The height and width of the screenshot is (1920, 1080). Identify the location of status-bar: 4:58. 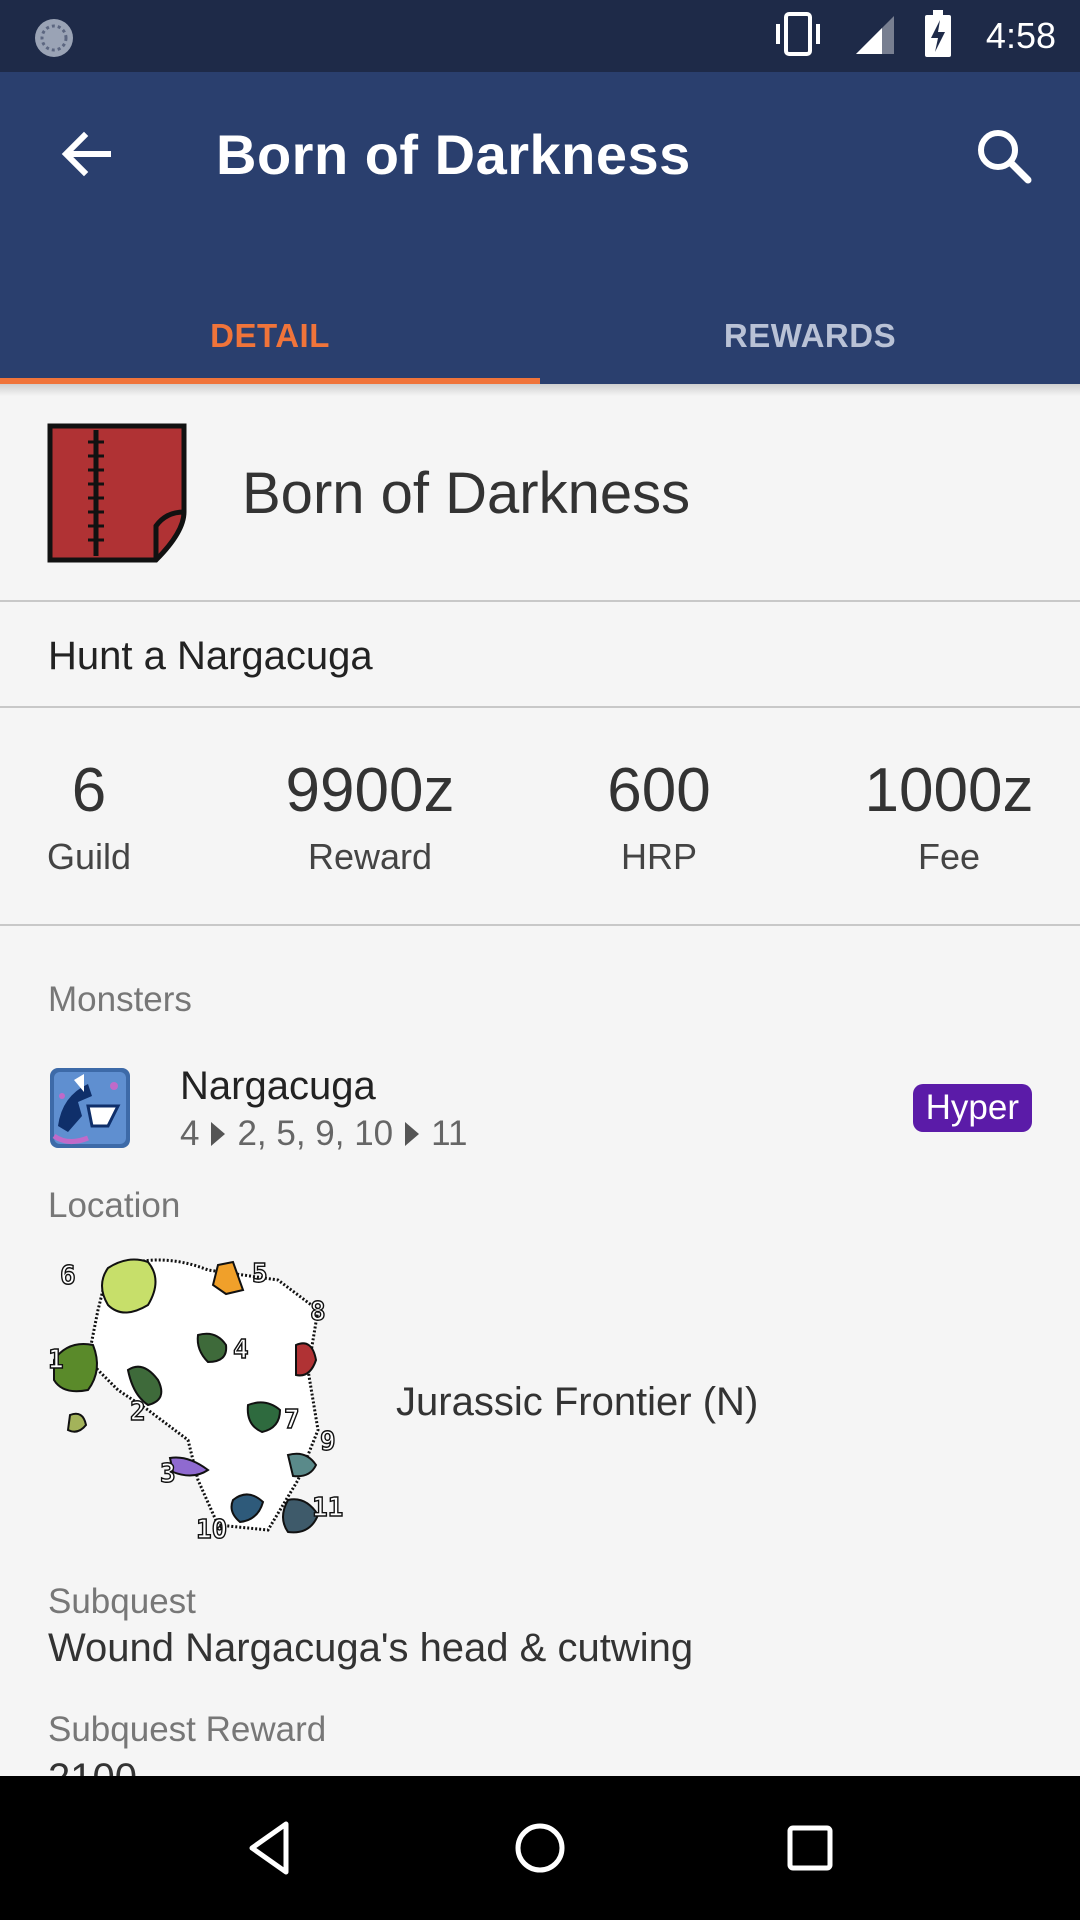
(540, 36).